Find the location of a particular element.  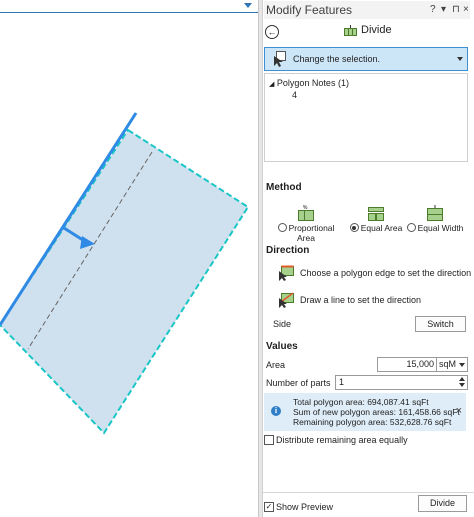

area-input: 15,000 is located at coordinates (407, 364).